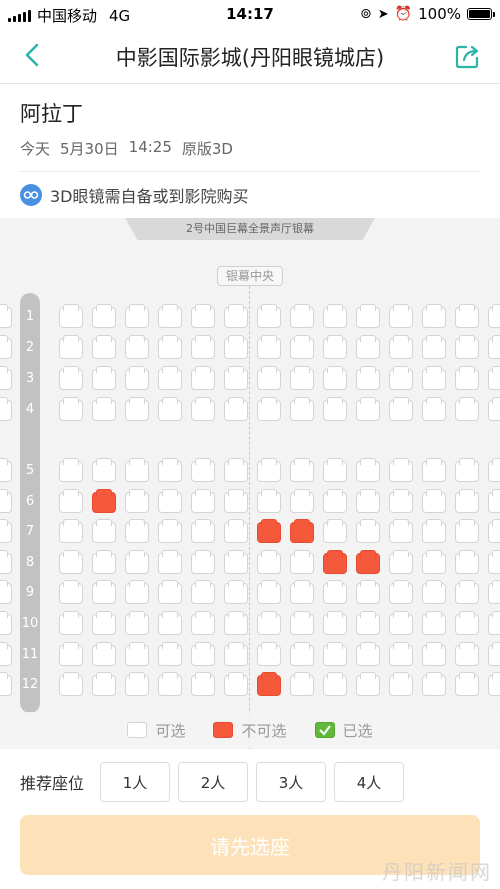 Image resolution: width=500 pixels, height=889 pixels. What do you see at coordinates (213, 782) in the screenshot?
I see `recommend-2-button: 2人` at bounding box center [213, 782].